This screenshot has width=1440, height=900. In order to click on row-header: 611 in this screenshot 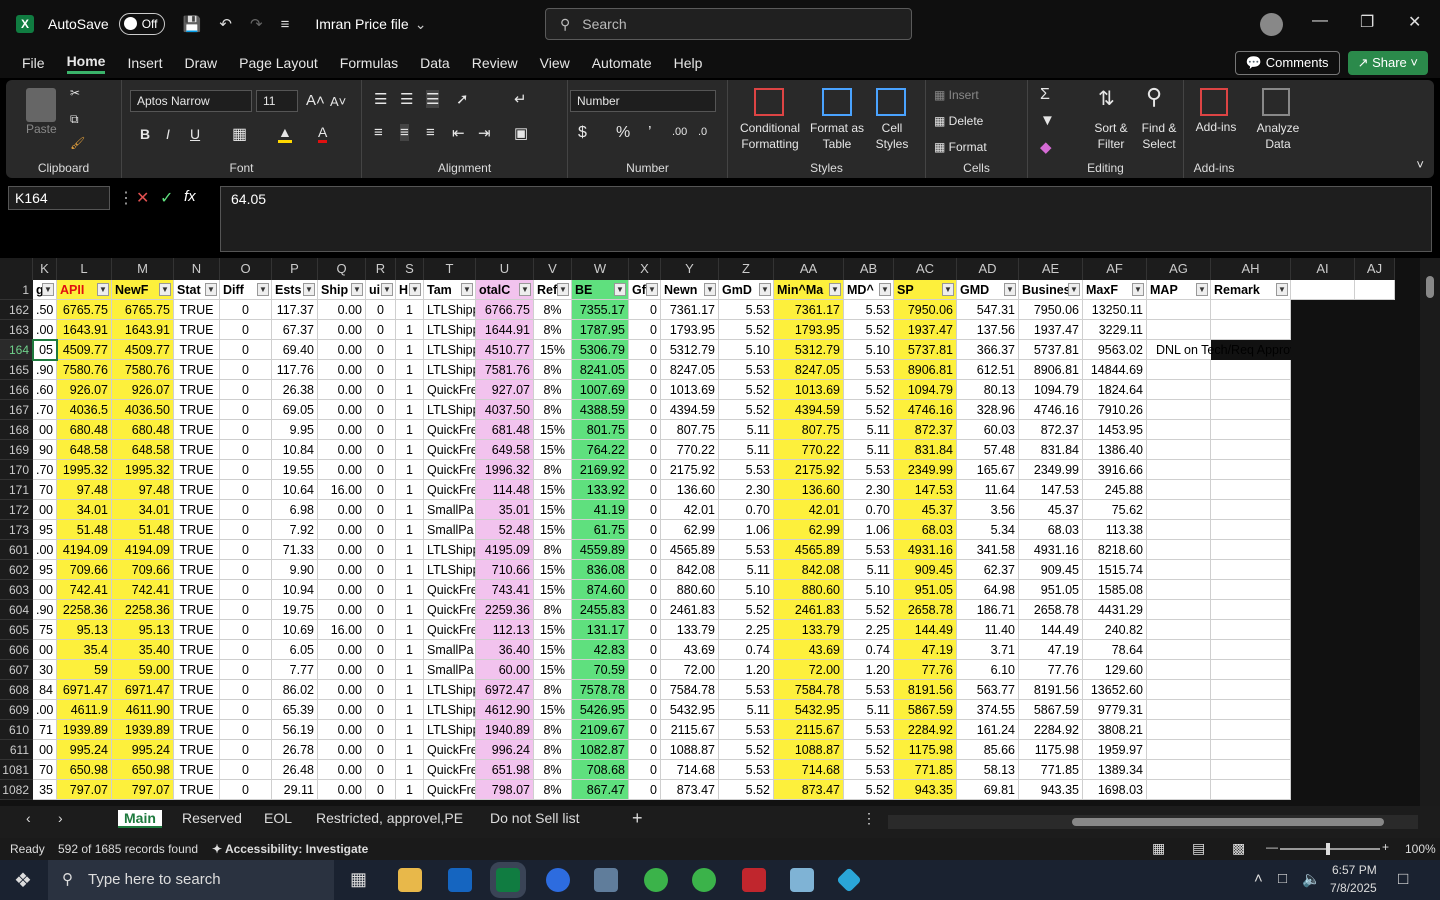, I will do `click(16, 750)`.